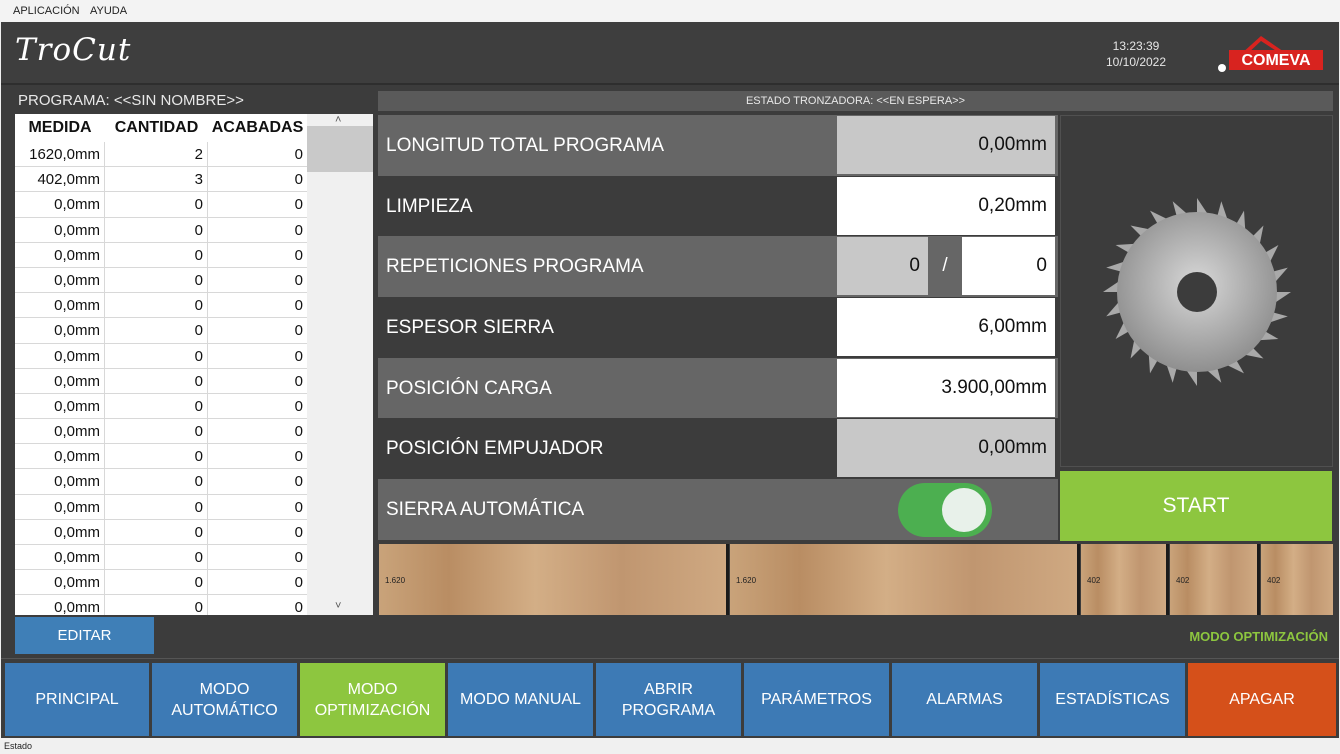  Describe the element at coordinates (554, 579) in the screenshot. I see `wood-piece: 1.620` at that location.